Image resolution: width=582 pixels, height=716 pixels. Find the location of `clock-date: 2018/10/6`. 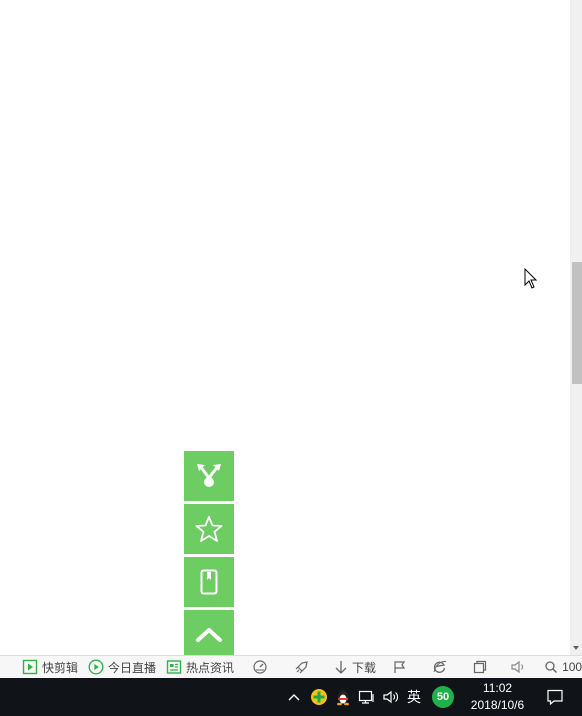

clock-date: 2018/10/6 is located at coordinates (497, 705).